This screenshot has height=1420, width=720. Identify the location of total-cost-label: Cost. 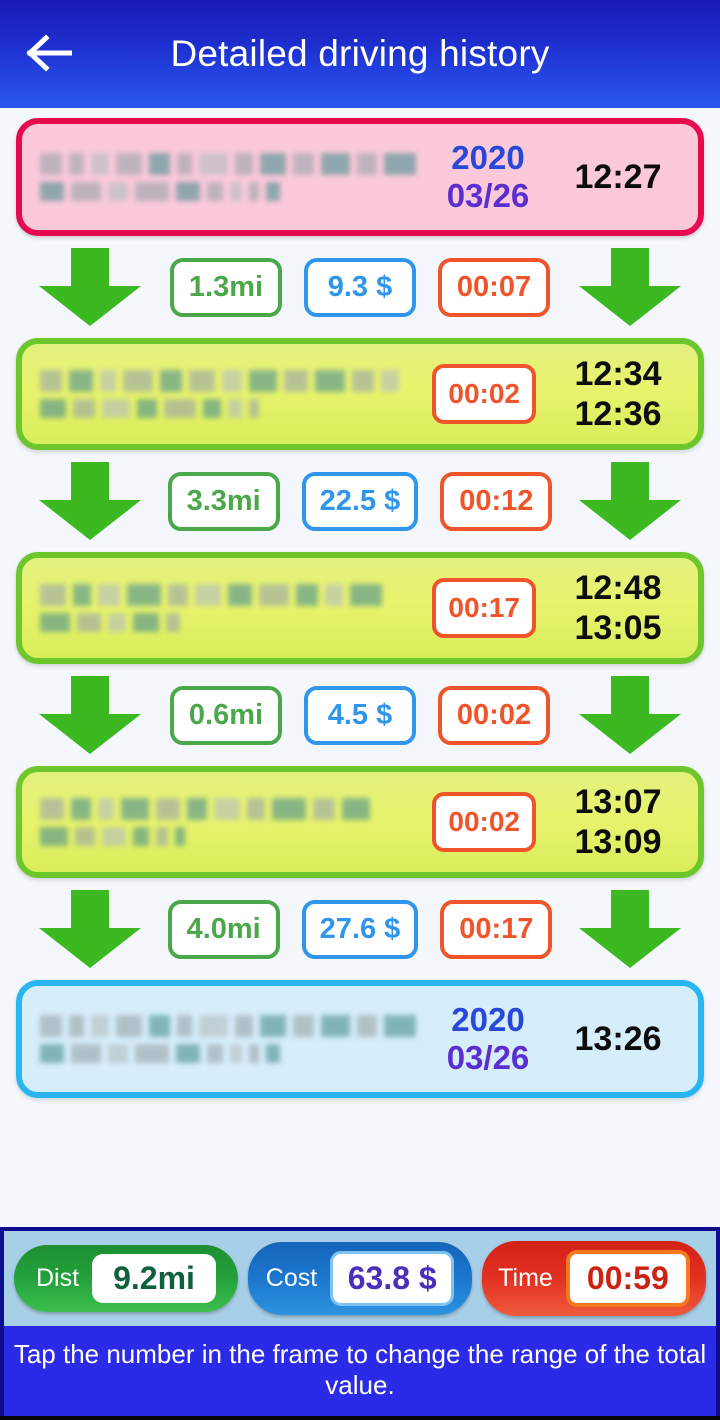
(291, 1278).